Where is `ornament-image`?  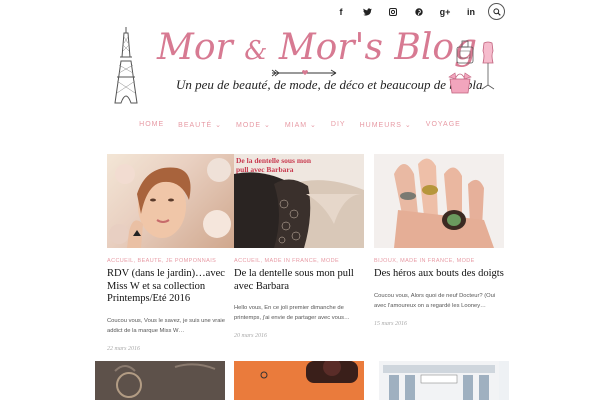
ornament-image is located at coordinates (160, 380).